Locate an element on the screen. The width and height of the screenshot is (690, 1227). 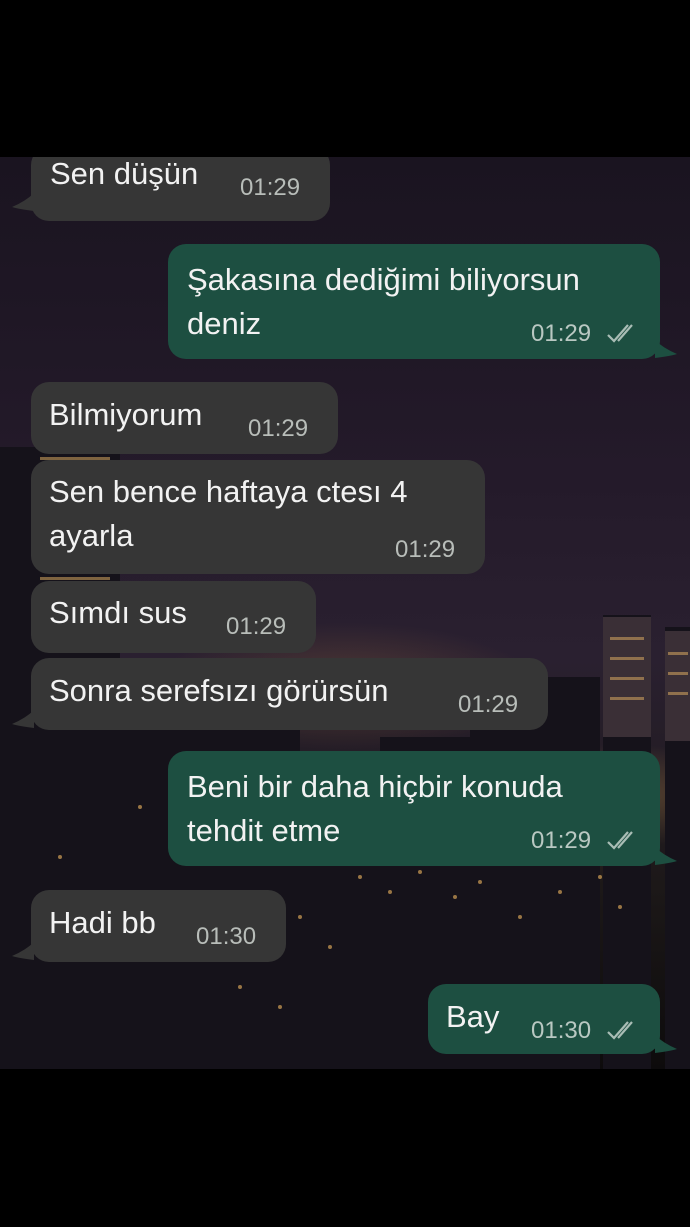
message-text: Sen düşün is located at coordinates (124, 174).